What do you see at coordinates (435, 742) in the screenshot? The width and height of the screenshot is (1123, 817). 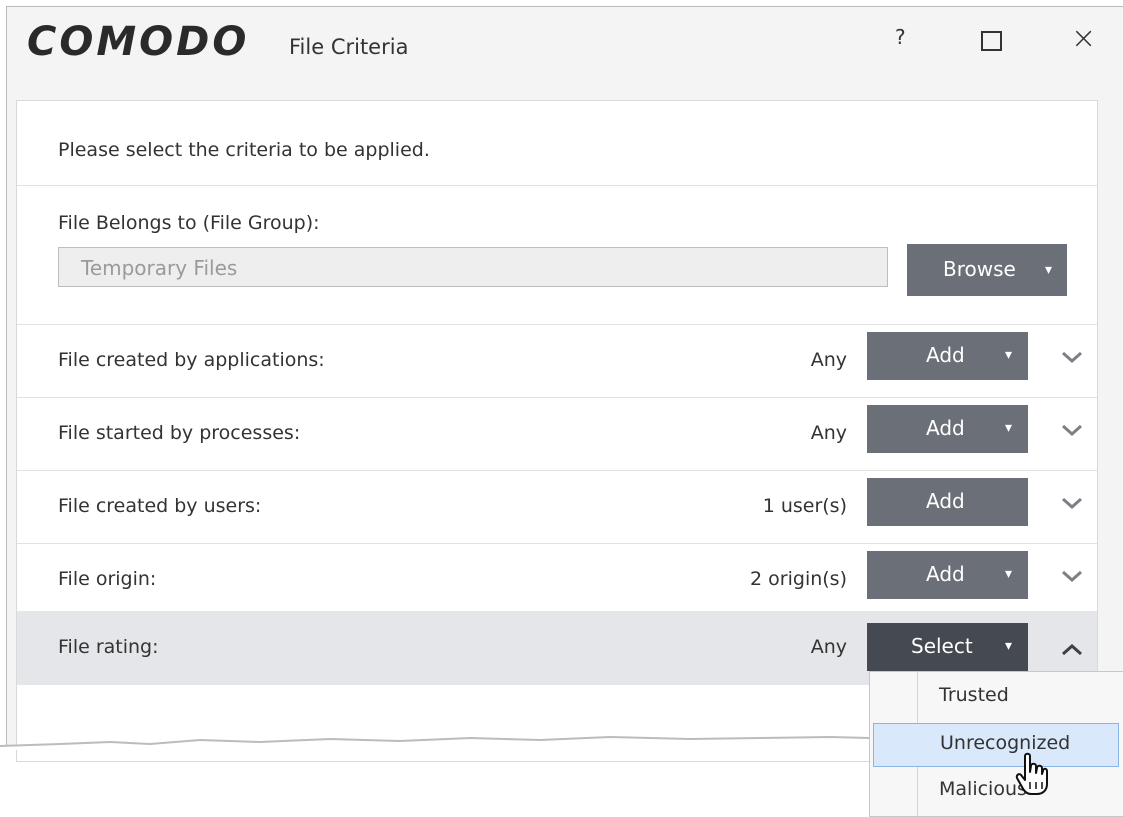 I see `torn-edge` at bounding box center [435, 742].